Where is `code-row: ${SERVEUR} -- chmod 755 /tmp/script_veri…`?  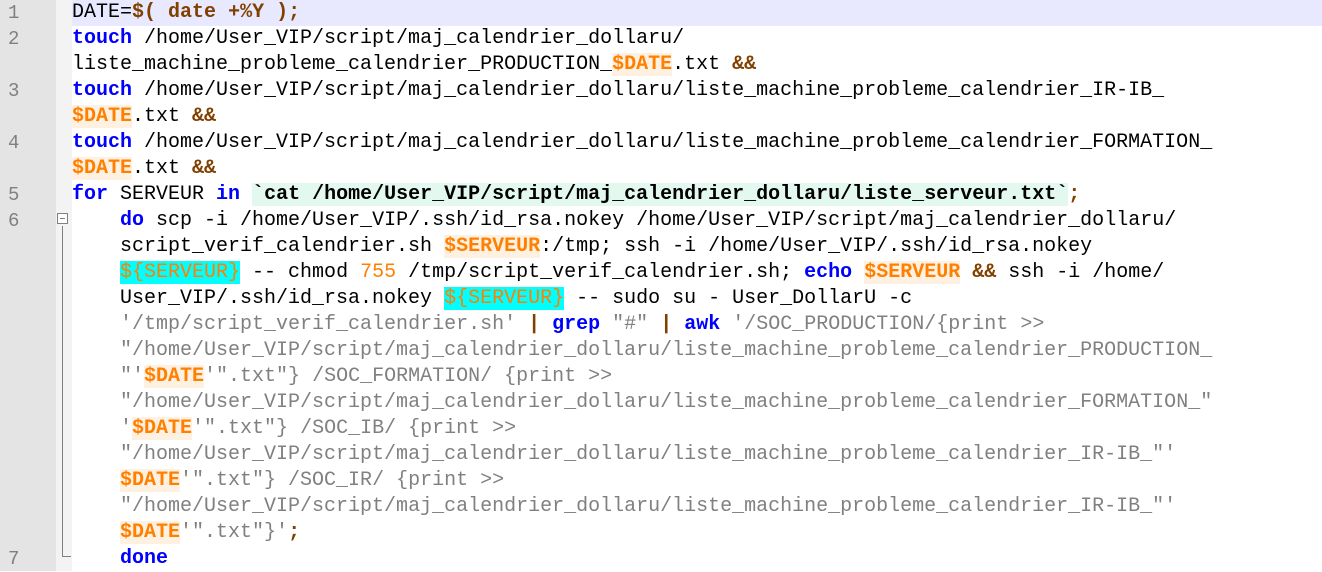
code-row: ${SERVEUR} -- chmod 755 /tmp/script_veri… is located at coordinates (697, 273).